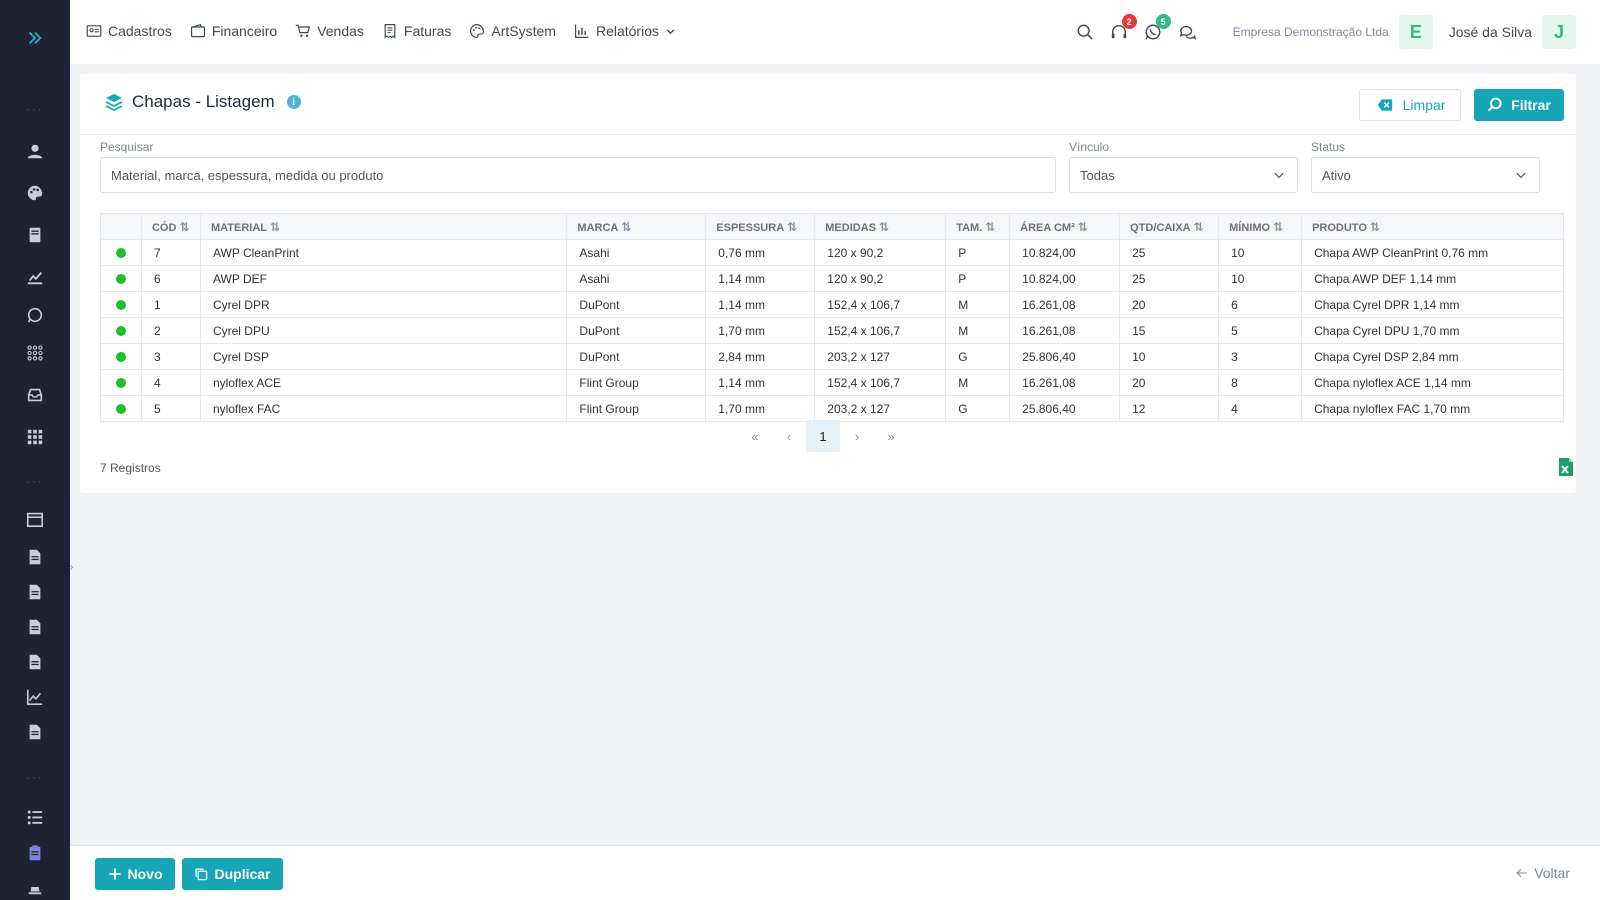 Image resolution: width=1600 pixels, height=900 pixels. What do you see at coordinates (1432, 356) in the screenshot?
I see `table-cell: Chapa Cyrel DSP 2,84 mm` at bounding box center [1432, 356].